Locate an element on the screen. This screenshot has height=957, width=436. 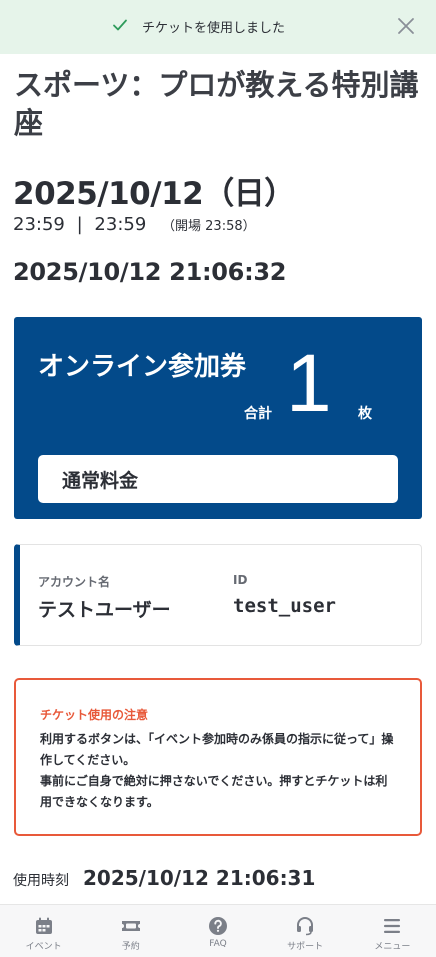
event-date: 2025/10/12（日） is located at coordinates (154, 190).